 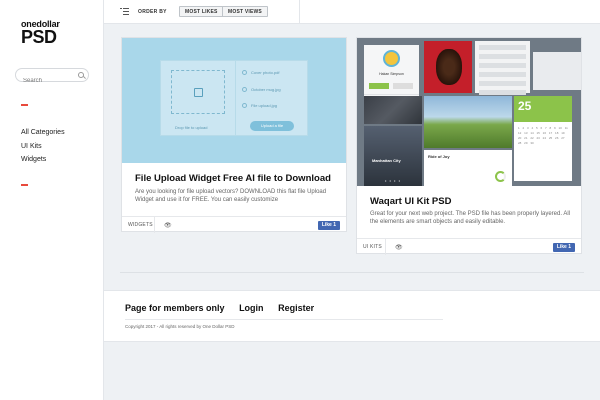 I want to click on divider, so click(x=299, y=12).